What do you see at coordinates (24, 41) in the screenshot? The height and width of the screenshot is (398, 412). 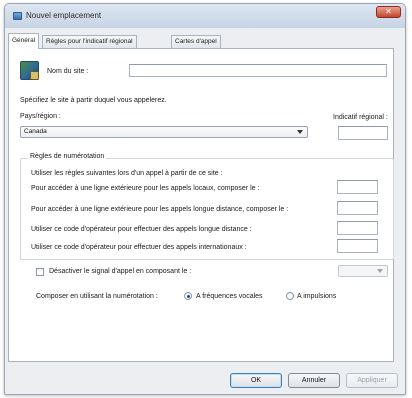 I see `tab-general: Général` at bounding box center [24, 41].